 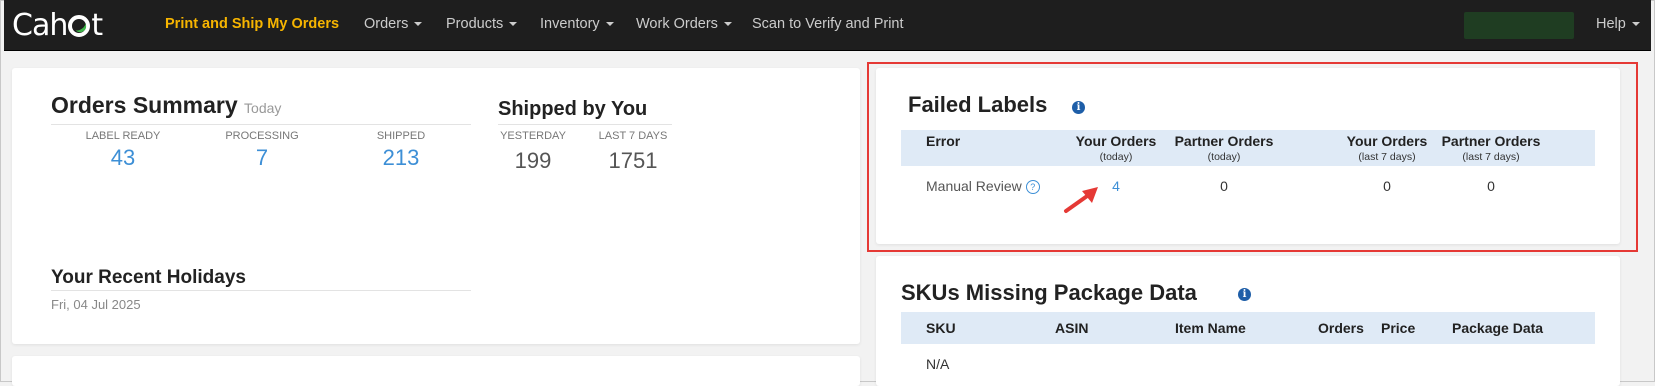 I want to click on shipped-by-you-title: Shipped by You, so click(x=573, y=109).